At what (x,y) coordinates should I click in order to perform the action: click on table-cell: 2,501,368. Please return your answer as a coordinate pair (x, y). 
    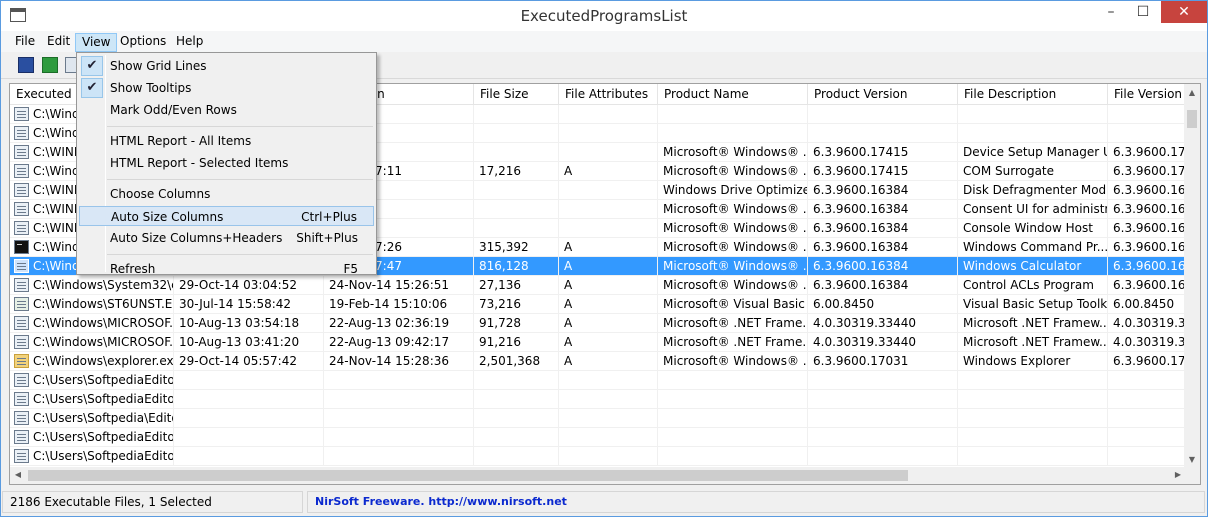
    Looking at the image, I should click on (516, 361).